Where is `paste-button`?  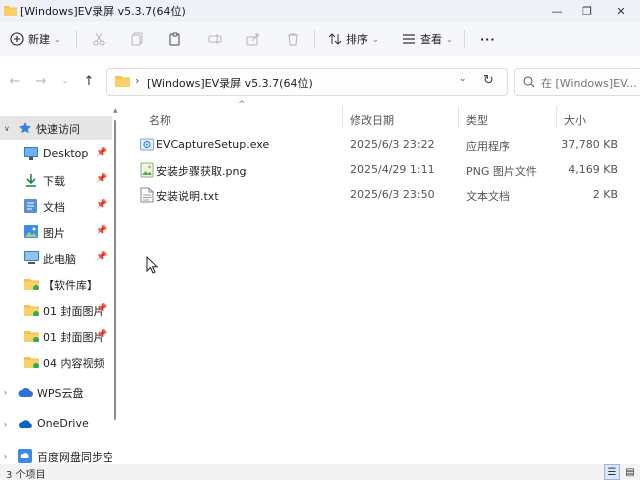
paste-button is located at coordinates (175, 39).